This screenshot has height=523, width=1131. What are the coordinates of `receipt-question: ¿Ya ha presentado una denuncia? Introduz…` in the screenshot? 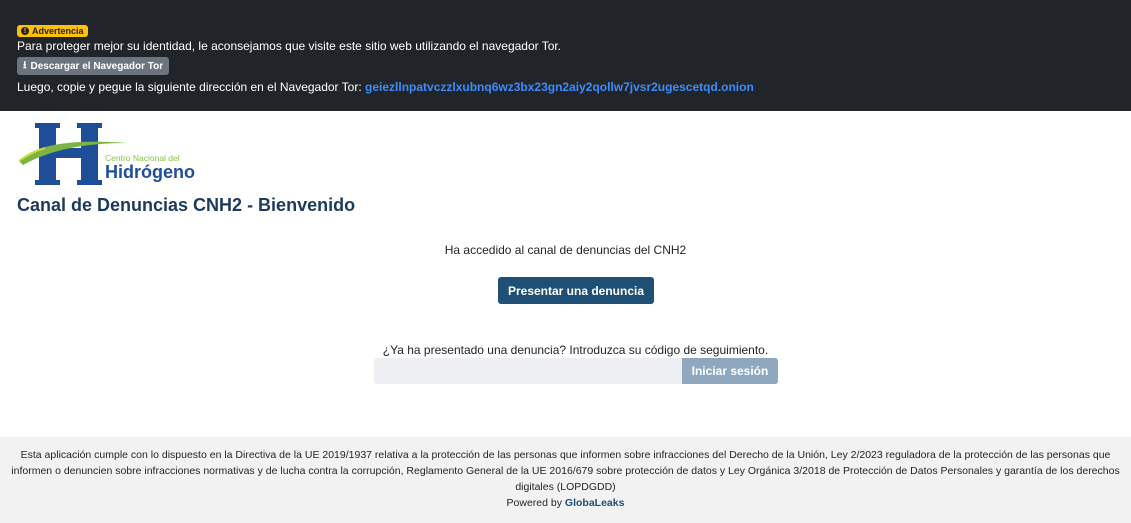 It's located at (575, 350).